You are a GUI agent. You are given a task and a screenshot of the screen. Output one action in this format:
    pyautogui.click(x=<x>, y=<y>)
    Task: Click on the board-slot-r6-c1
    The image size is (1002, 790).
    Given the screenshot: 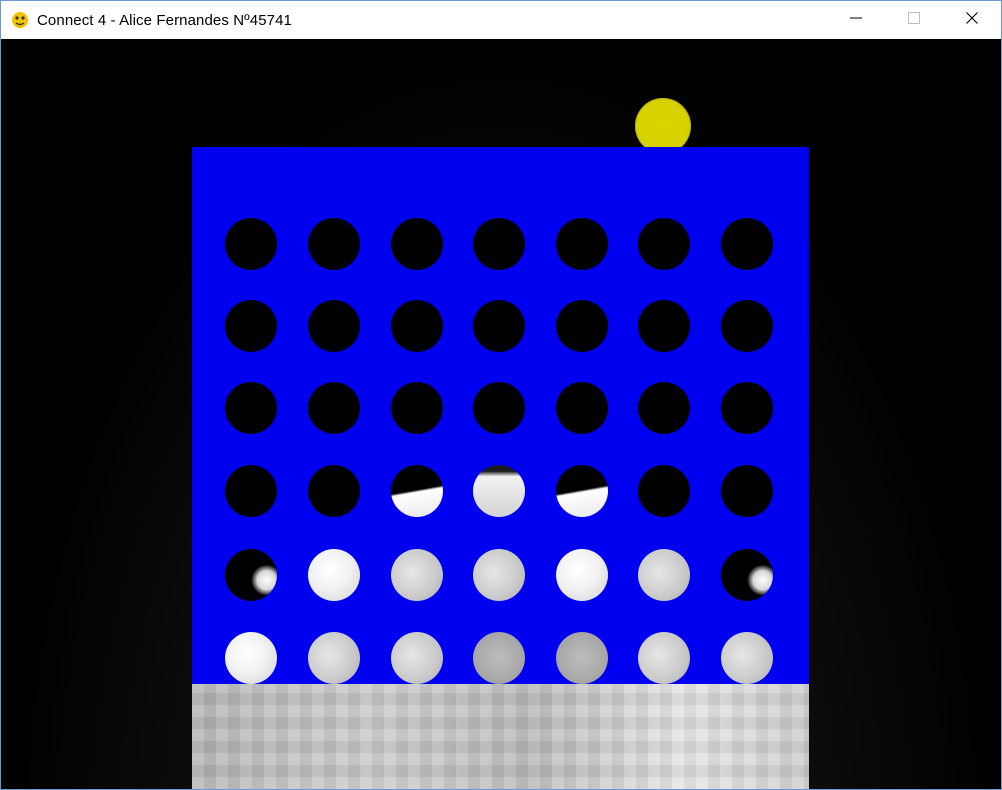 What is the action you would take?
    pyautogui.click(x=251, y=658)
    